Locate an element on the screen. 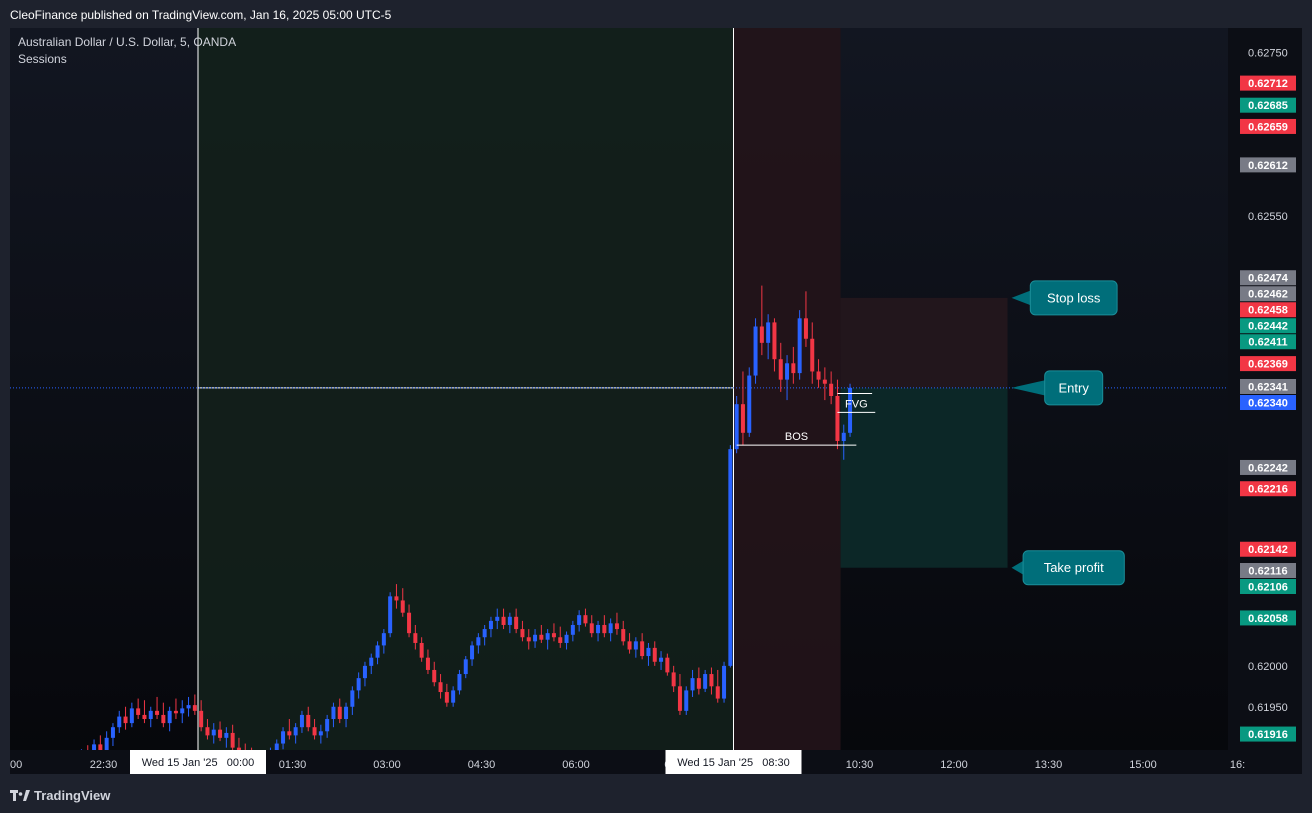 This screenshot has height=813, width=1312. price-tag: 0.61916 is located at coordinates (1268, 734).